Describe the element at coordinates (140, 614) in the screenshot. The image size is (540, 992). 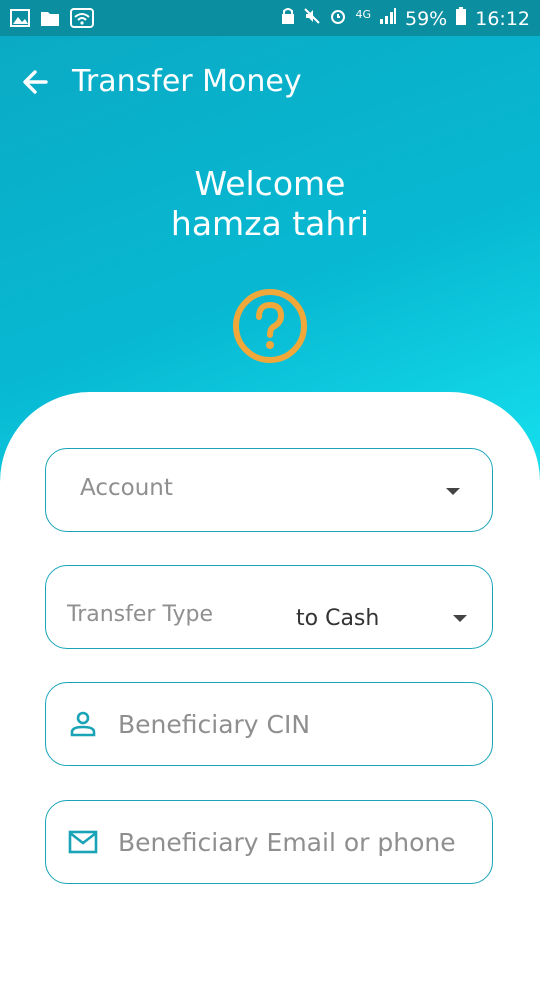
I see `transfer-type-label: Transfer Type` at that location.